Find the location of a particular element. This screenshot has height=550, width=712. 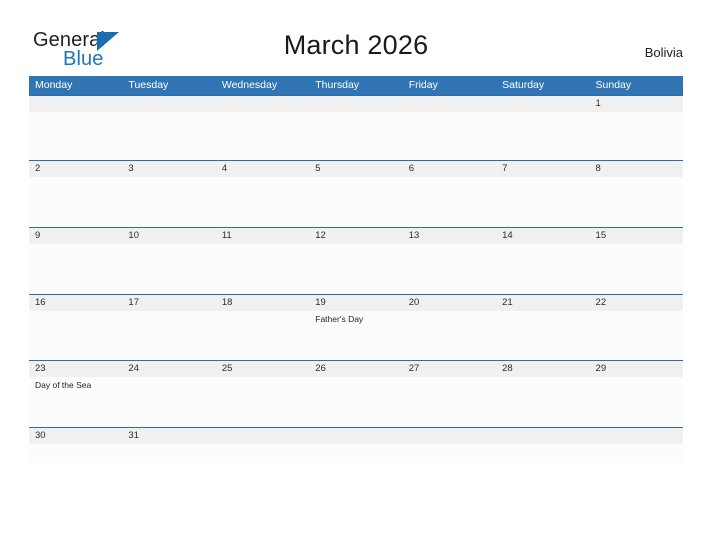

day-number: 17 is located at coordinates (168, 303).